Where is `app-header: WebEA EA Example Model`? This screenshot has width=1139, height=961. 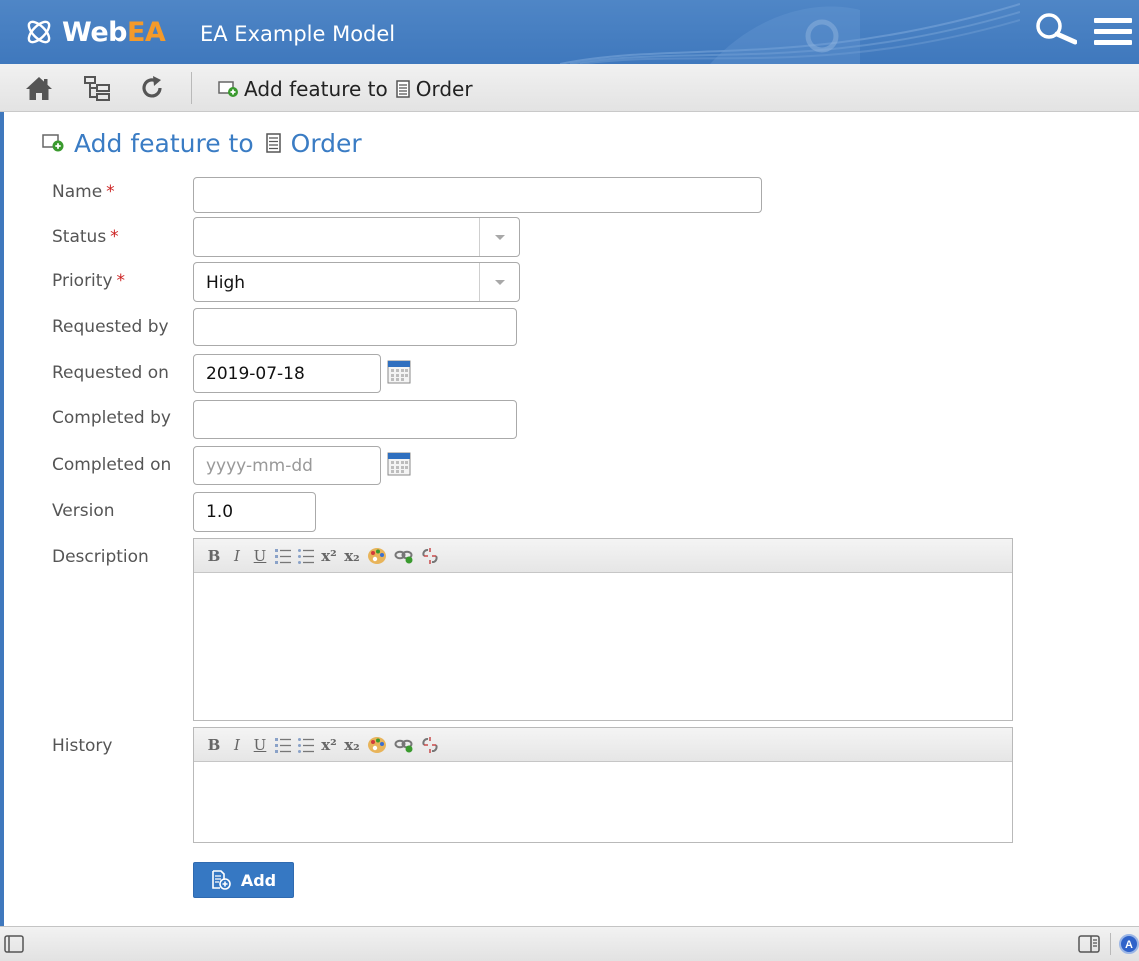
app-header: WebEA EA Example Model is located at coordinates (569, 32).